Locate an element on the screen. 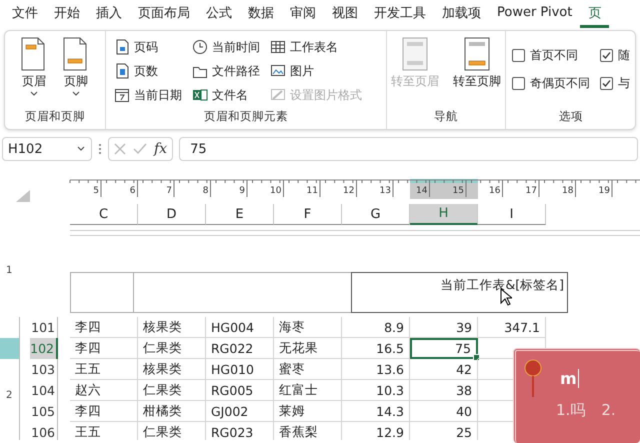 The width and height of the screenshot is (640, 443). column-header: I is located at coordinates (512, 214).